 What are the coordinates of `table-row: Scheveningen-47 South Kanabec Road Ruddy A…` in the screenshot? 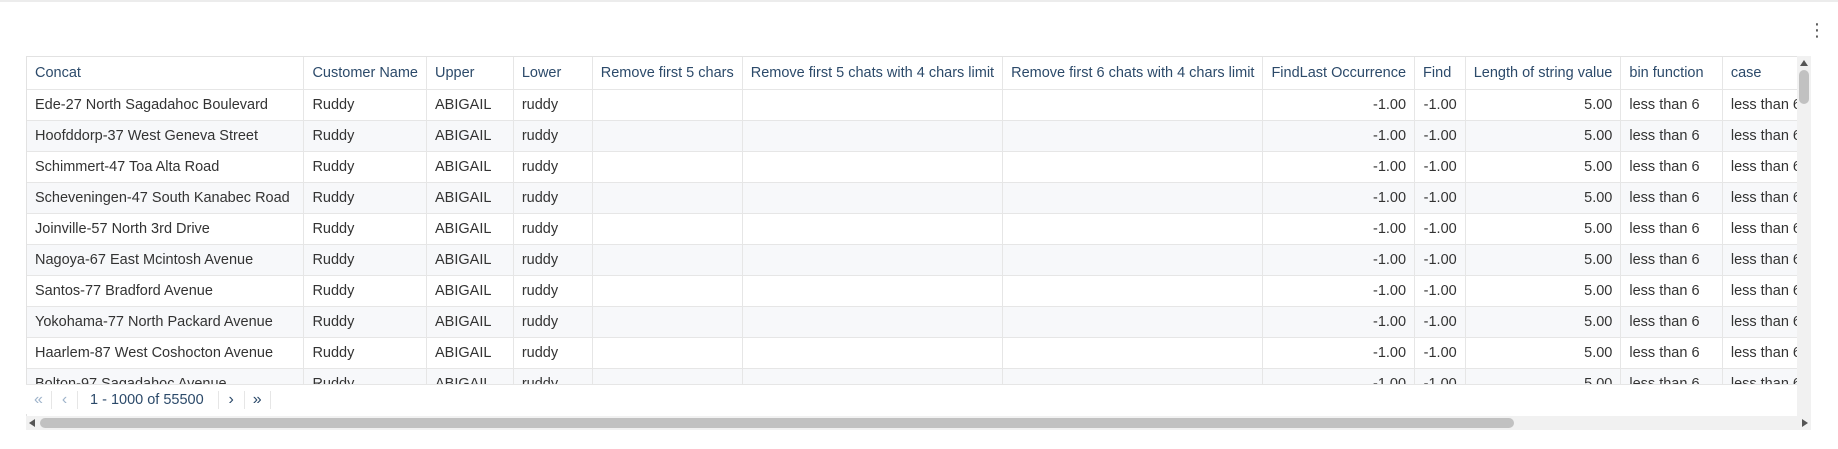 It's located at (918, 198).